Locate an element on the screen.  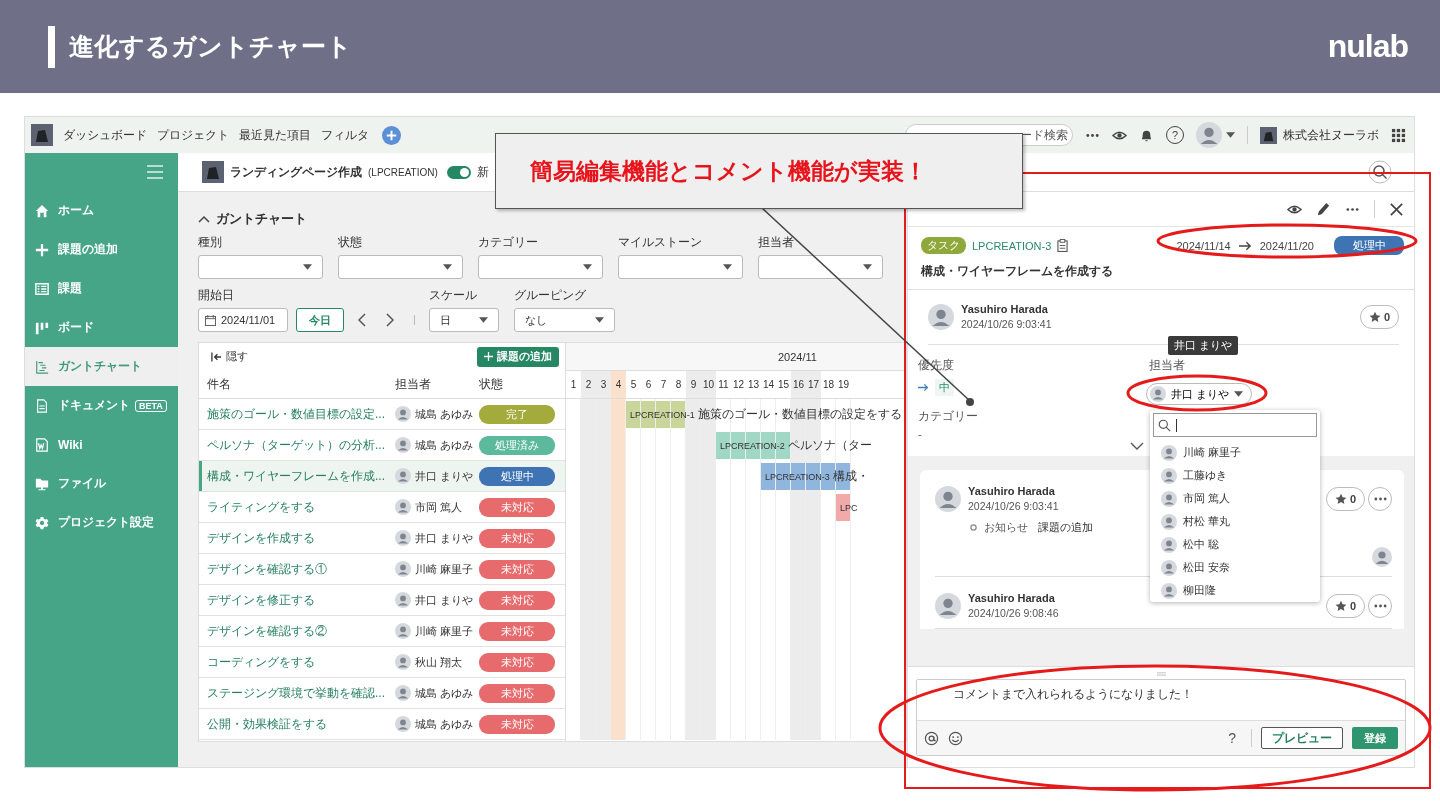
column-header: 件名 is located at coordinates (219, 384).